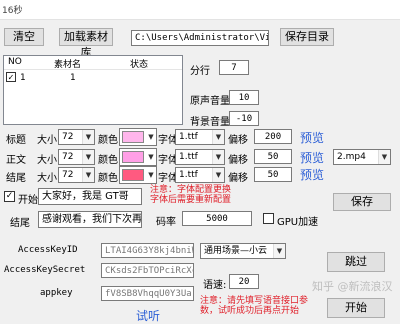 The width and height of the screenshot is (400, 324). I want to click on title-color-picker: ▼, so click(138, 137).